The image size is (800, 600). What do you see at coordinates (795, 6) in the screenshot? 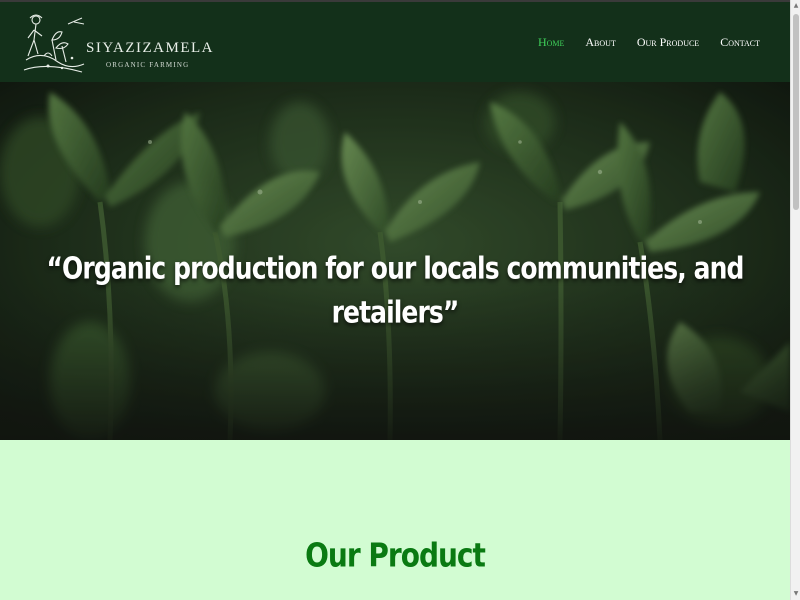
I see `scroll-up-arrow-icon: ▲` at bounding box center [795, 6].